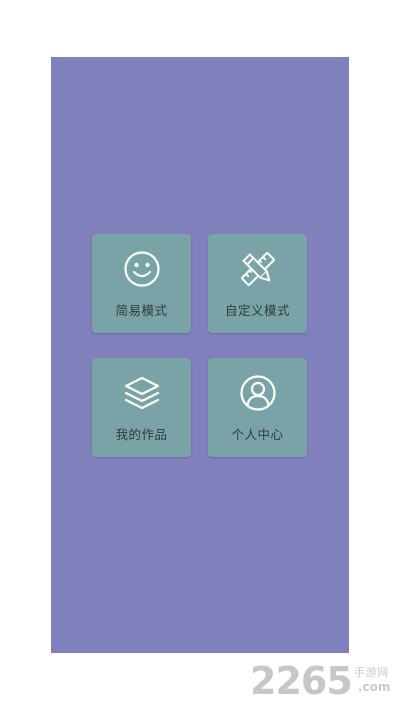 Image resolution: width=400 pixels, height=711 pixels. What do you see at coordinates (142, 269) in the screenshot?
I see `smiley-face-icon` at bounding box center [142, 269].